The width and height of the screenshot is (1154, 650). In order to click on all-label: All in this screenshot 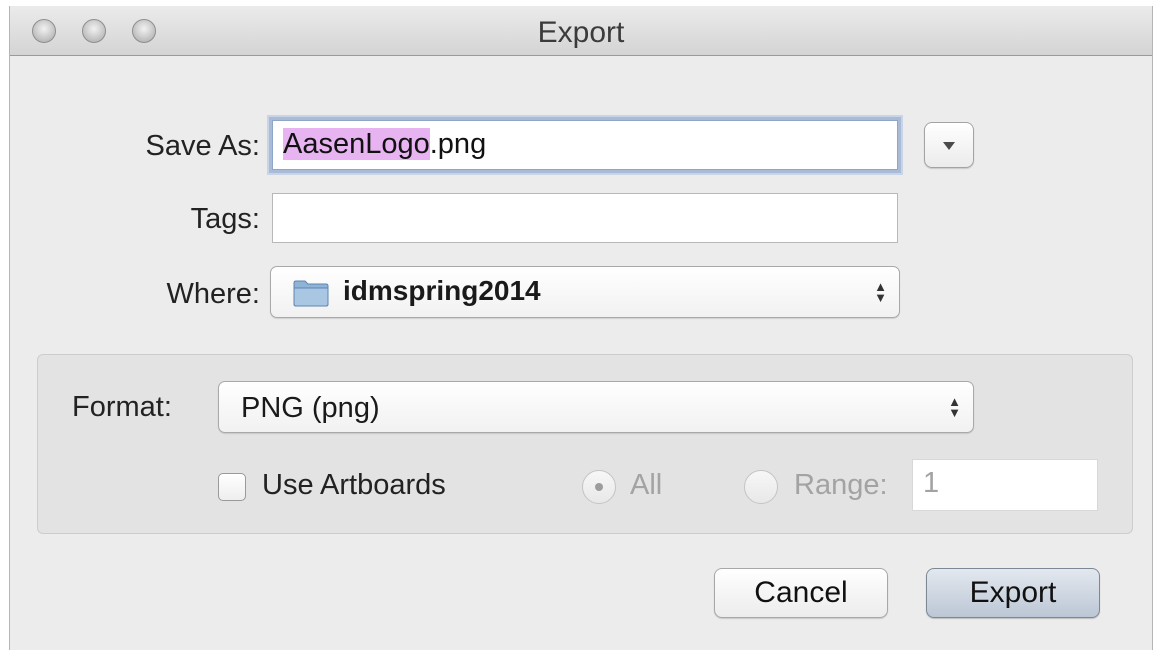, I will do `click(646, 485)`.